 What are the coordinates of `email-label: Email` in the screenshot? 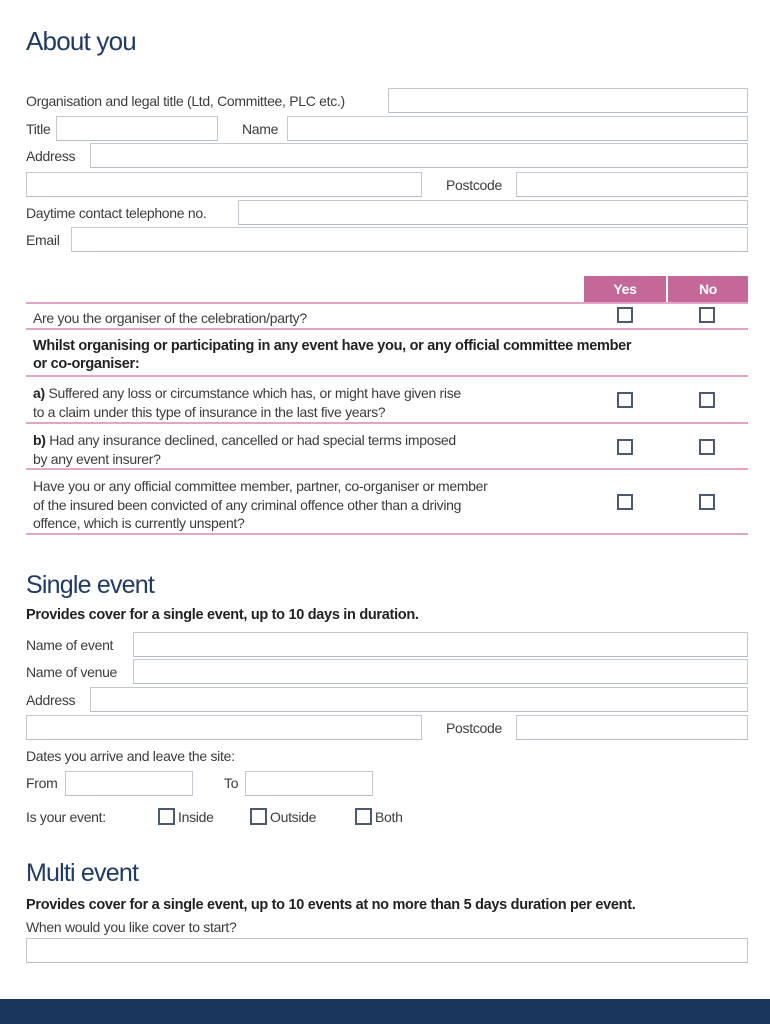 It's located at (43, 240).